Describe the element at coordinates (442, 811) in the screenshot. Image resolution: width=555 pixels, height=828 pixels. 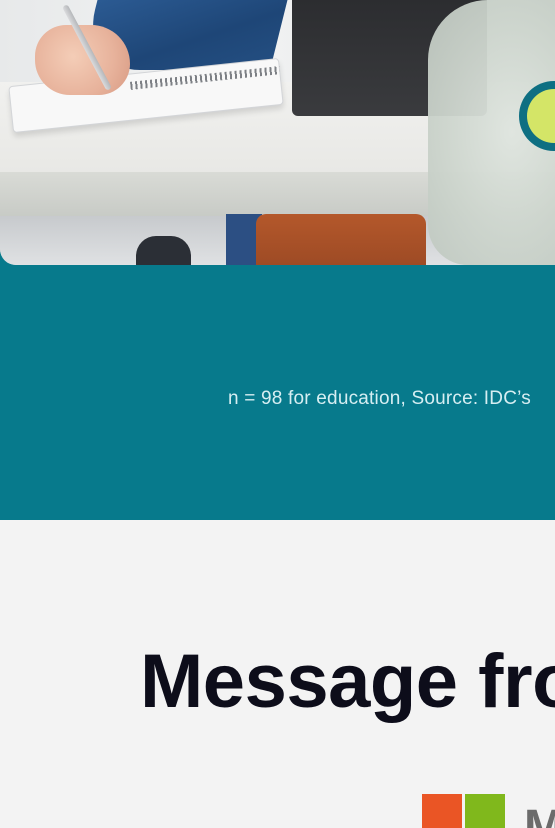
I see `microsoft-logo-square-red` at that location.